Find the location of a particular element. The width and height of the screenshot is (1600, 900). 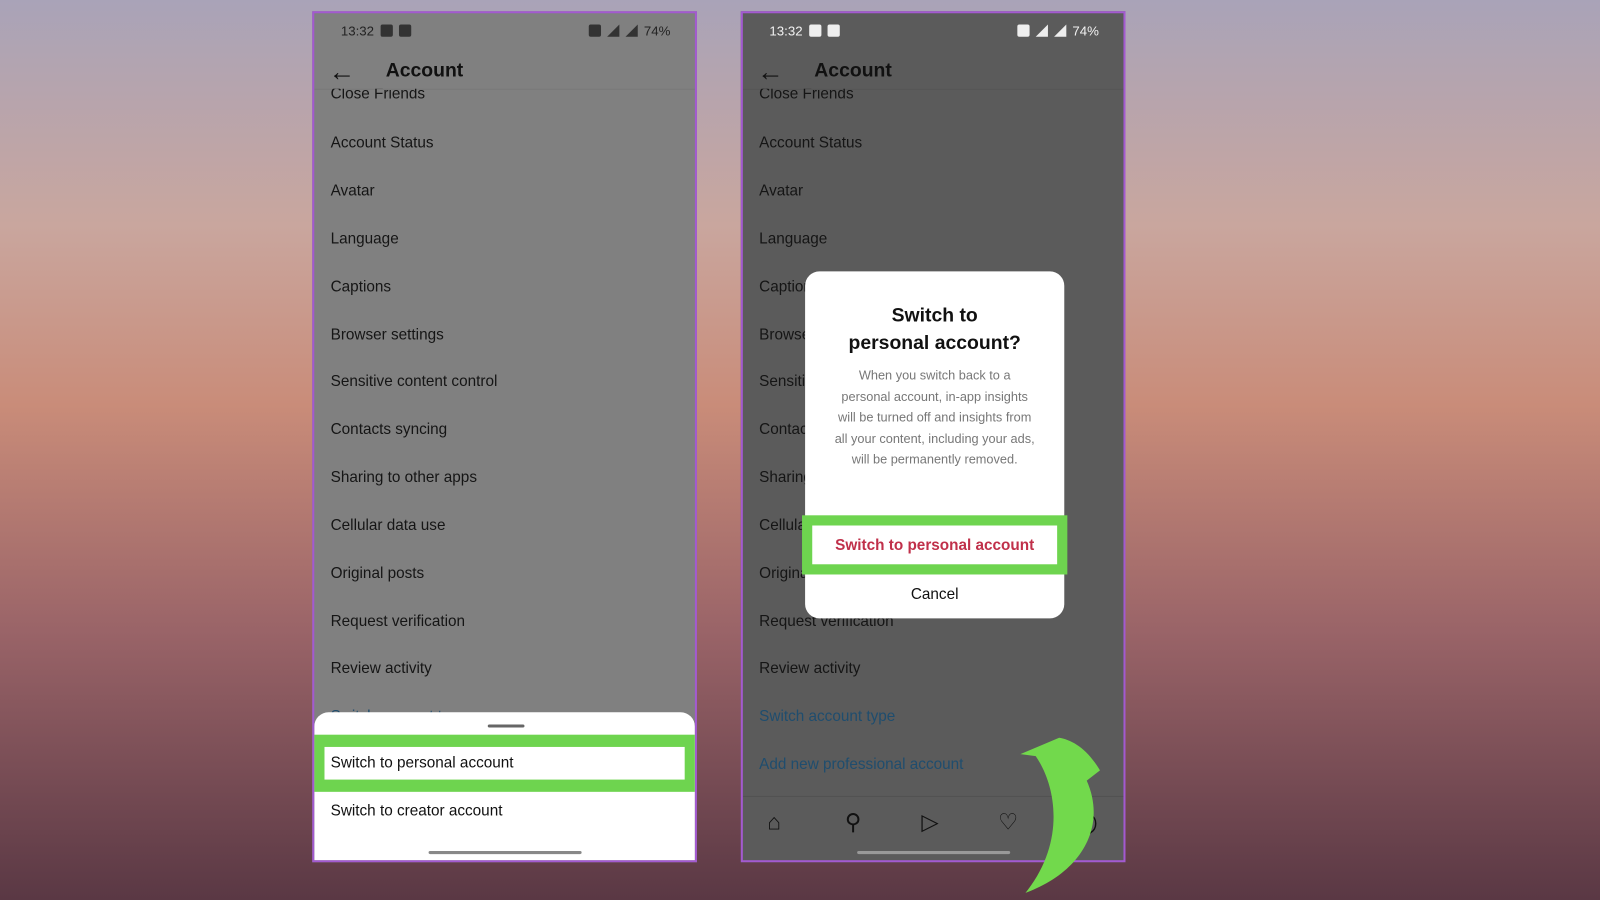

add-professional-account-link: Add new professional account is located at coordinates (861, 764).